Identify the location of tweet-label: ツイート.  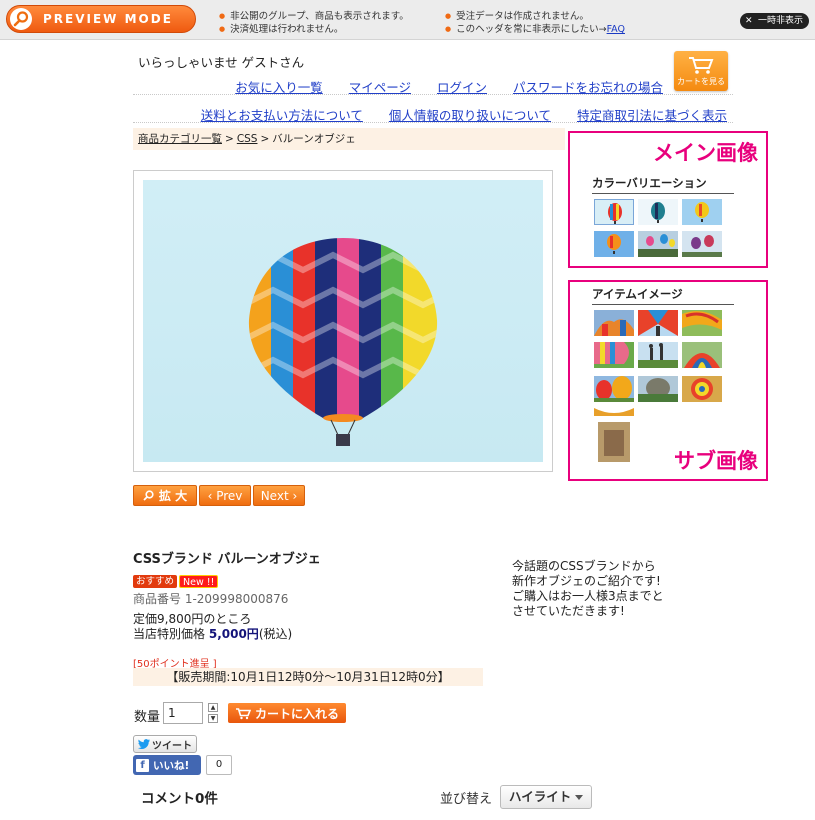
(172, 746).